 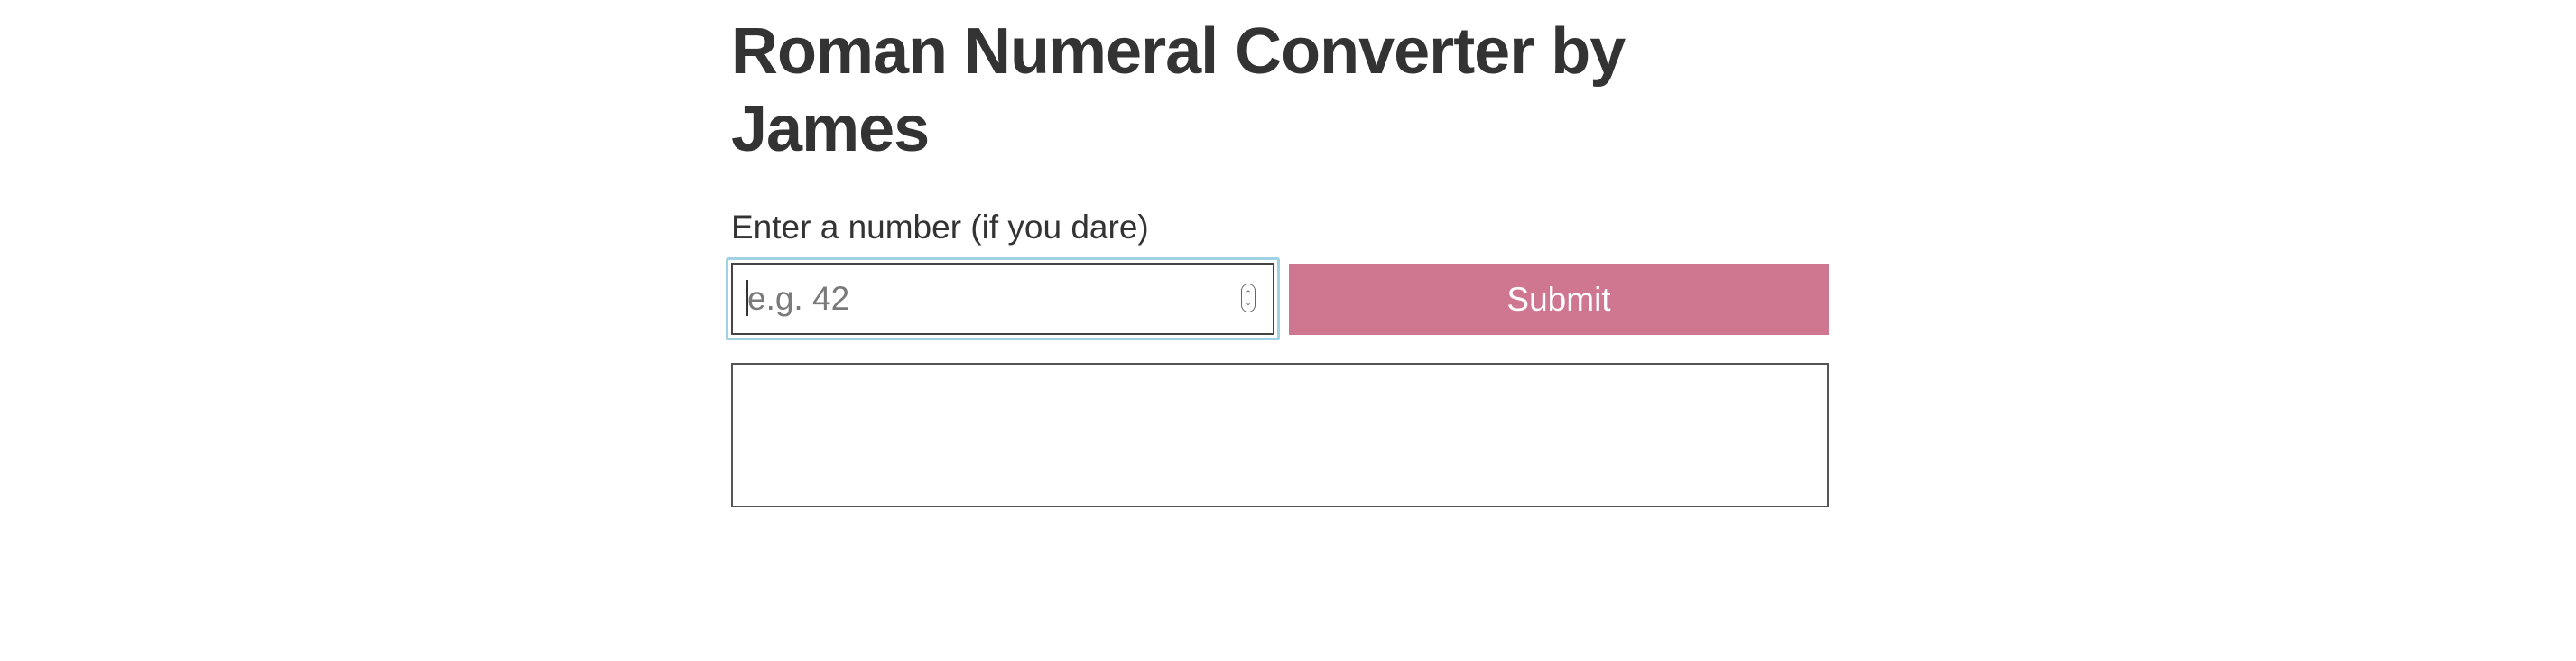 I want to click on number-input, so click(x=1002, y=299).